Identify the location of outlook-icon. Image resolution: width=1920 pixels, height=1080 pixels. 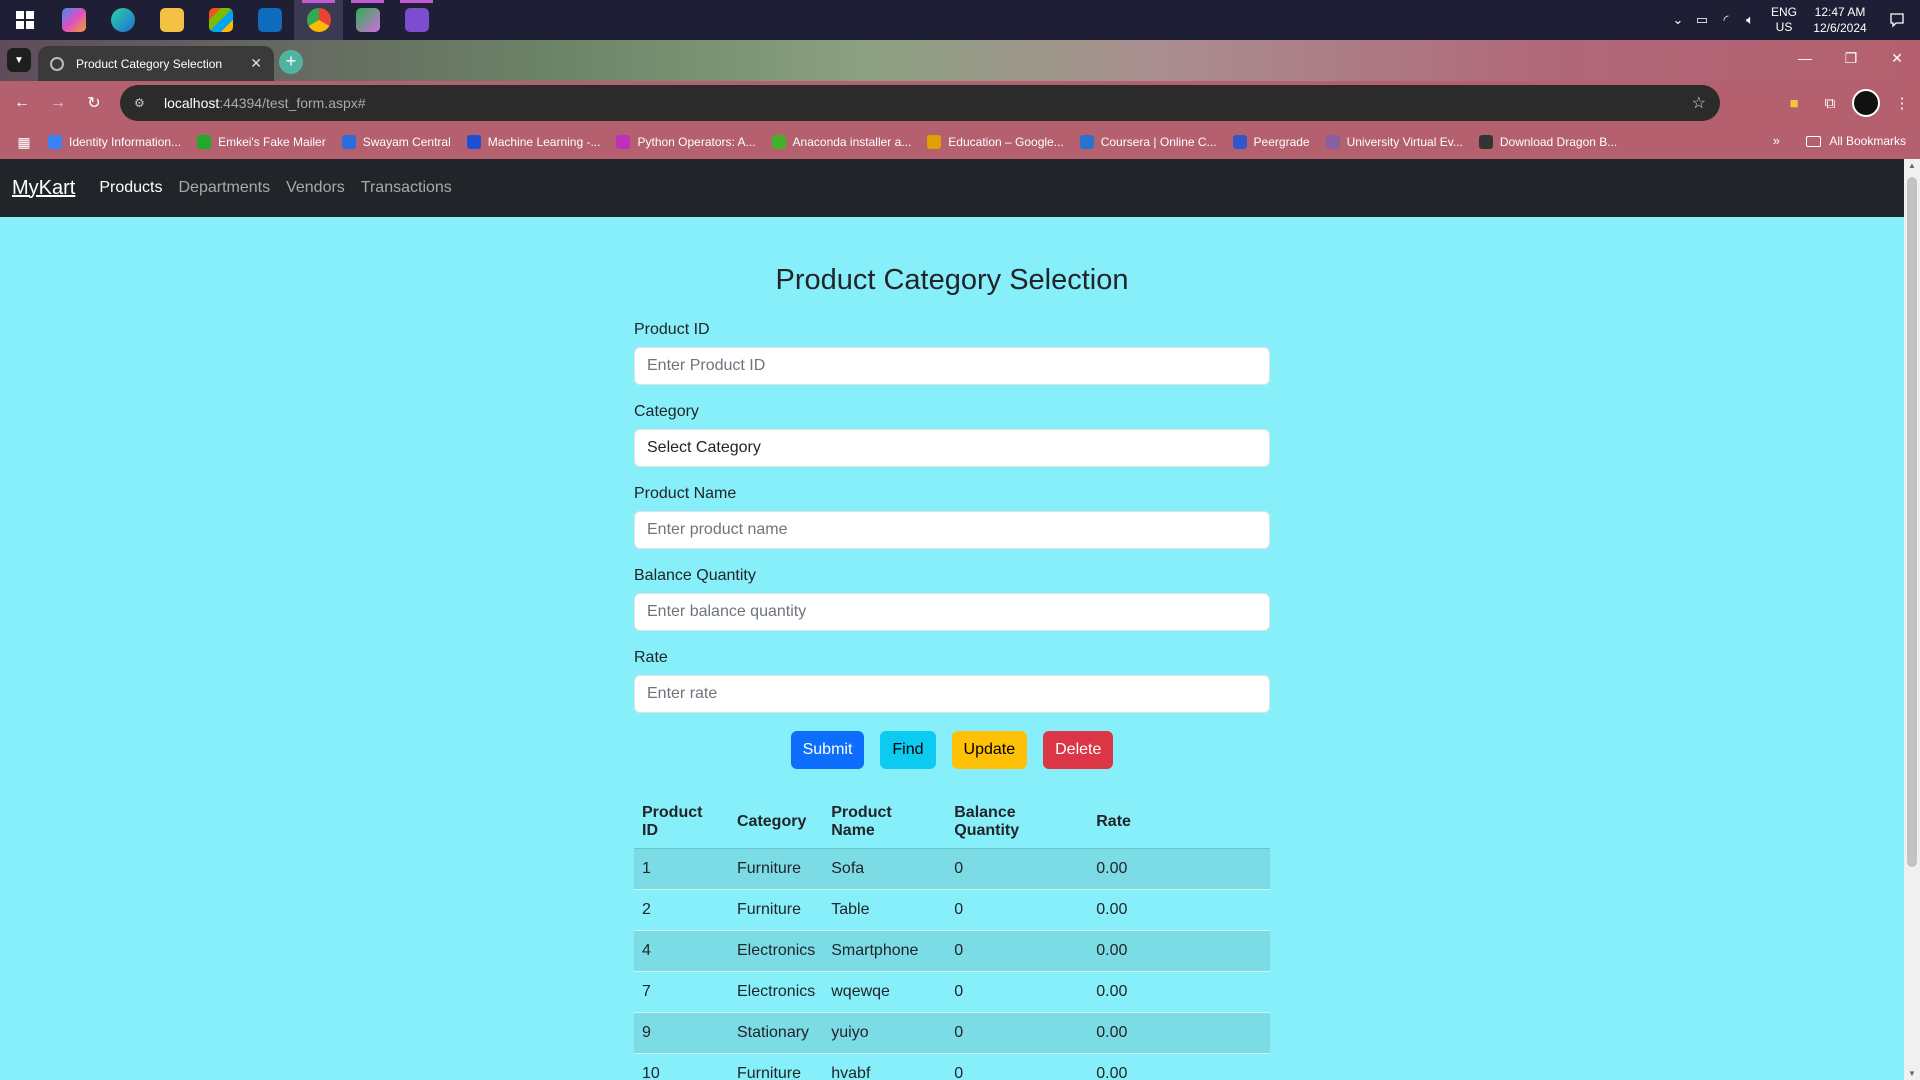
(269, 20).